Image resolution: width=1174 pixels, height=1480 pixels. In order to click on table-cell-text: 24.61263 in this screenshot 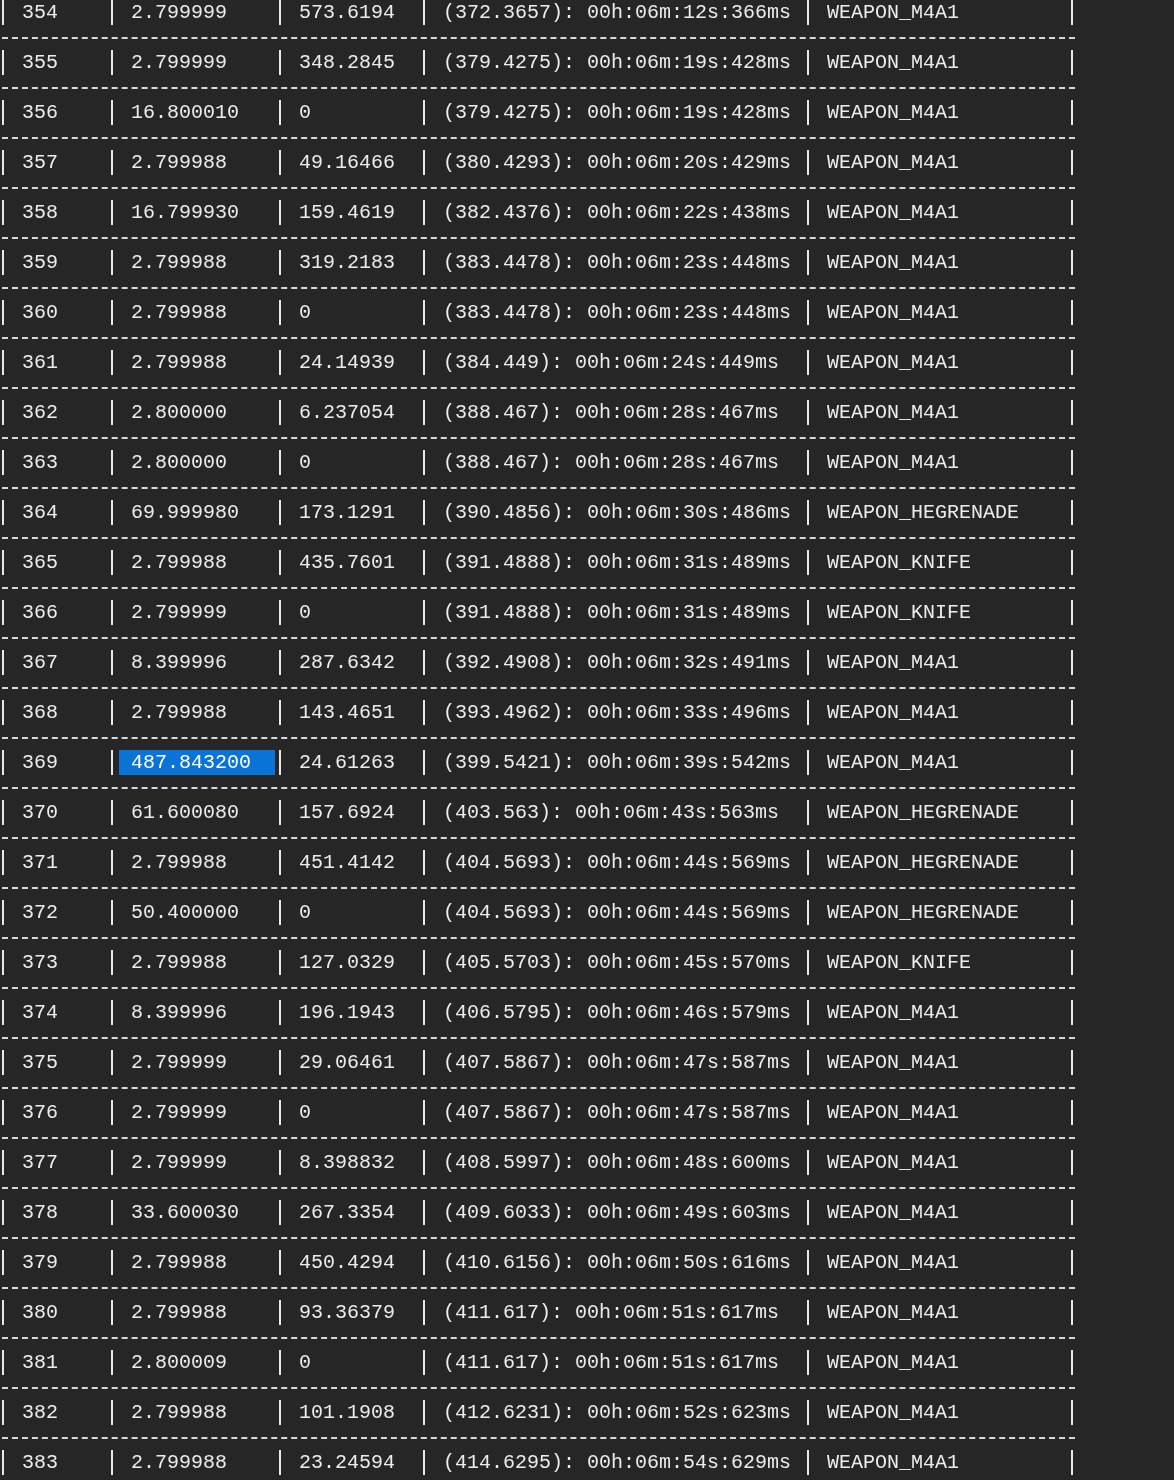, I will do `click(347, 762)`.